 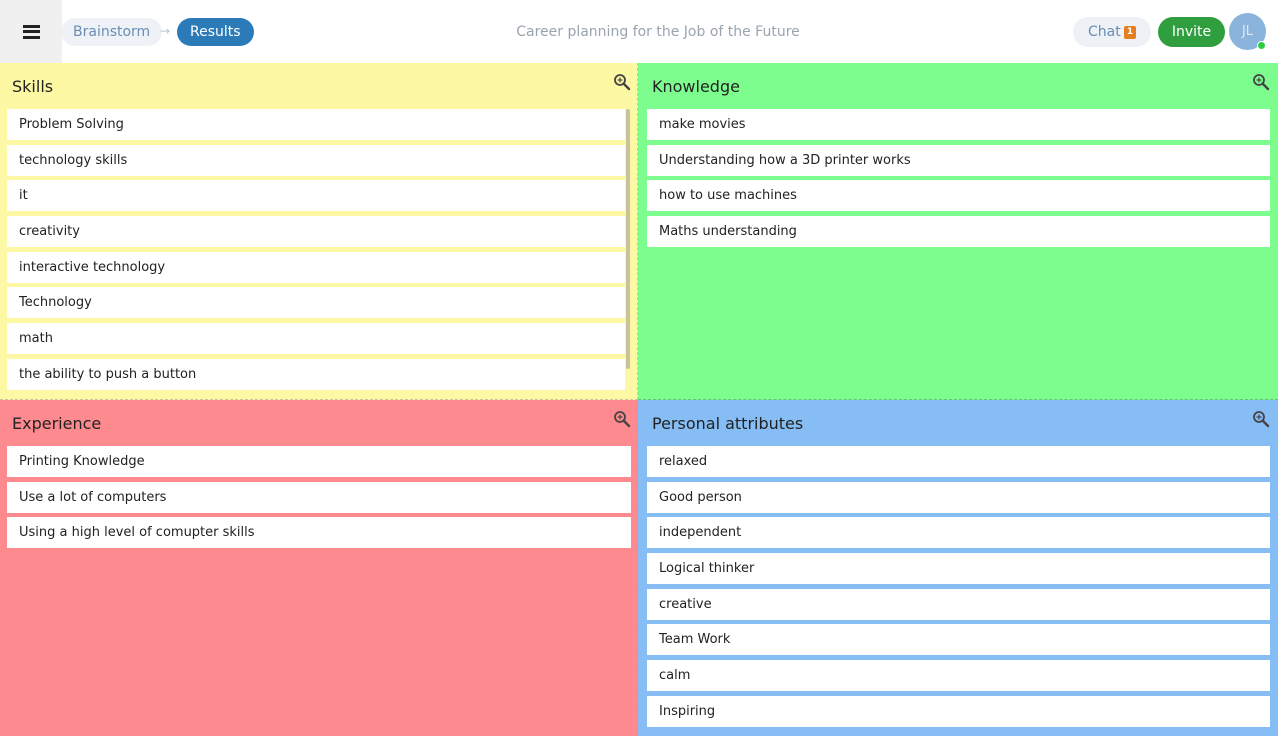 I want to click on scrollbar, so click(x=628, y=239).